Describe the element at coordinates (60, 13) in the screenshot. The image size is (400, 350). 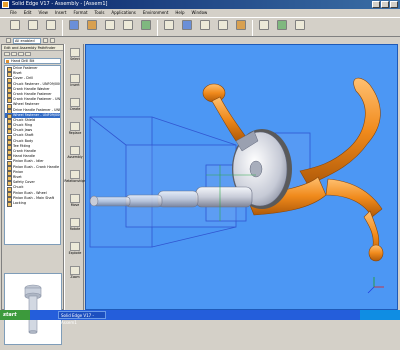
I see `menu-insert: Insert` at that location.